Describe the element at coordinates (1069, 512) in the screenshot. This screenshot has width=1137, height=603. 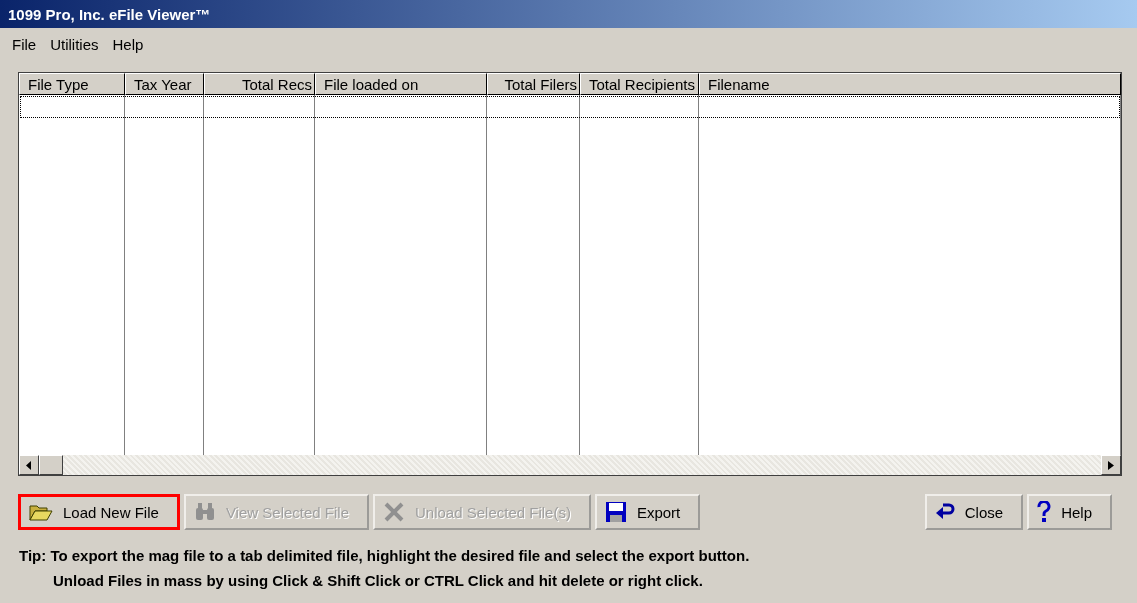
I see `toolbar-button: Help` at that location.